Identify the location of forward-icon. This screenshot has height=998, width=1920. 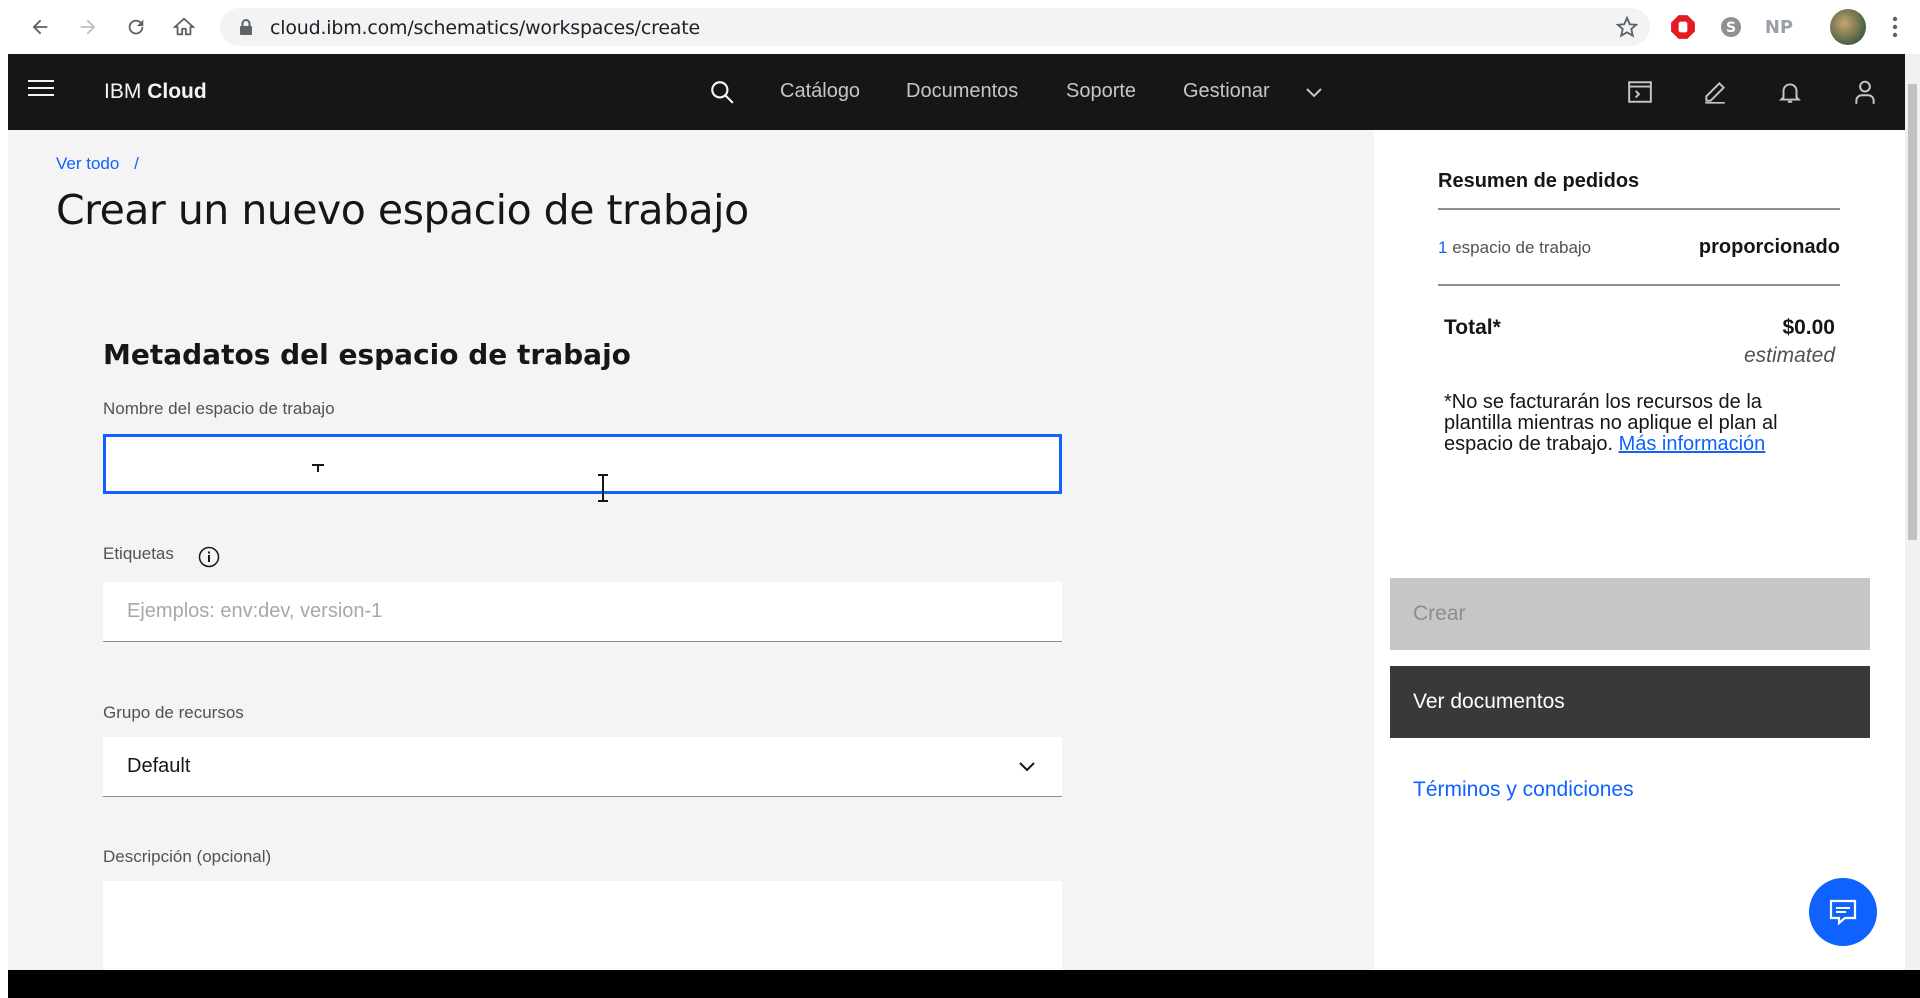
(88, 27).